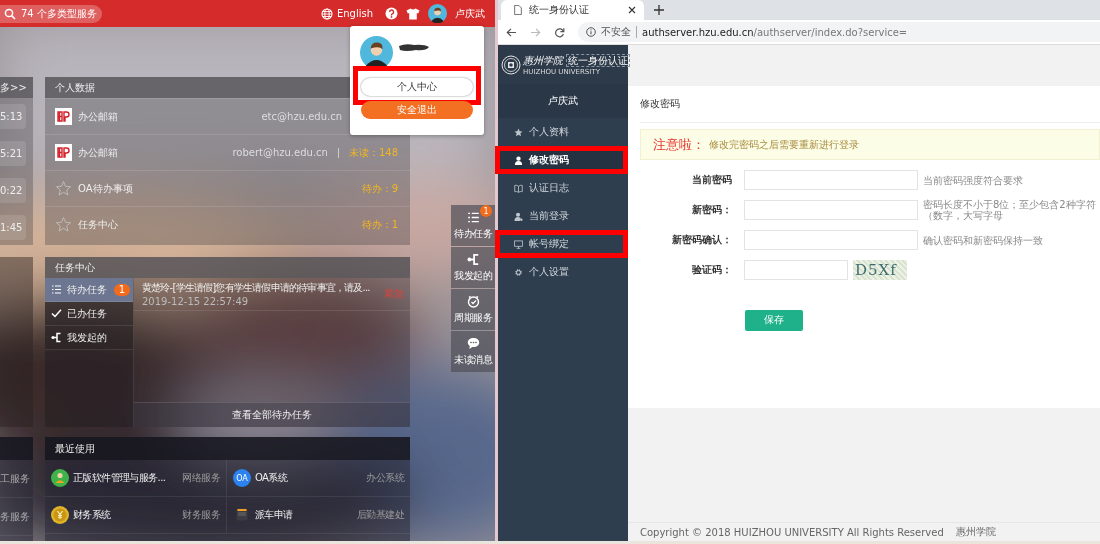 The image size is (1100, 544). What do you see at coordinates (98, 224) in the screenshot?
I see `item-name: 任务中心` at bounding box center [98, 224].